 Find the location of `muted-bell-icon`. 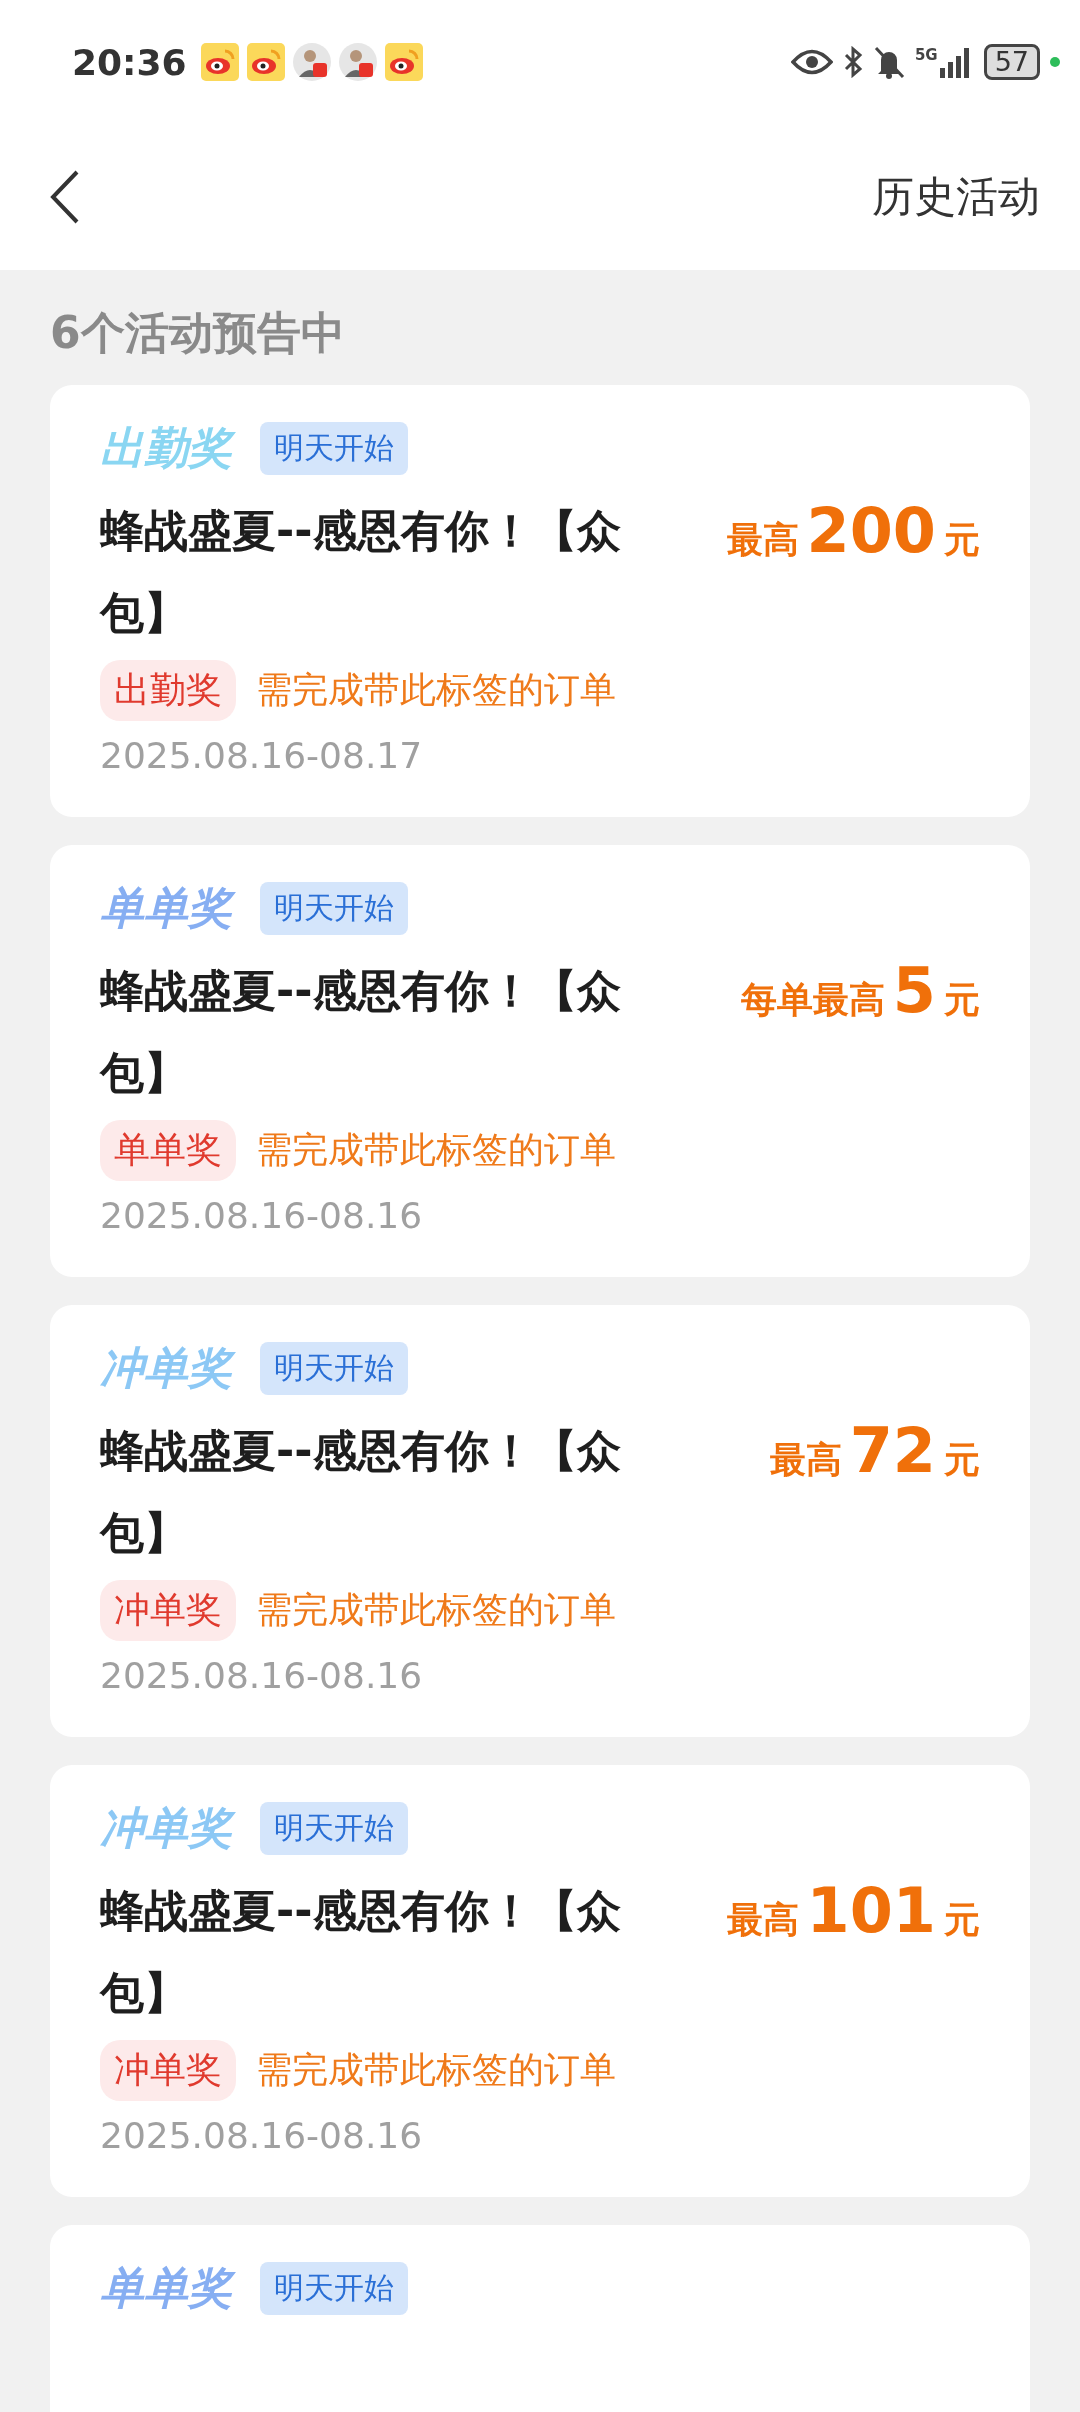

muted-bell-icon is located at coordinates (888, 62).